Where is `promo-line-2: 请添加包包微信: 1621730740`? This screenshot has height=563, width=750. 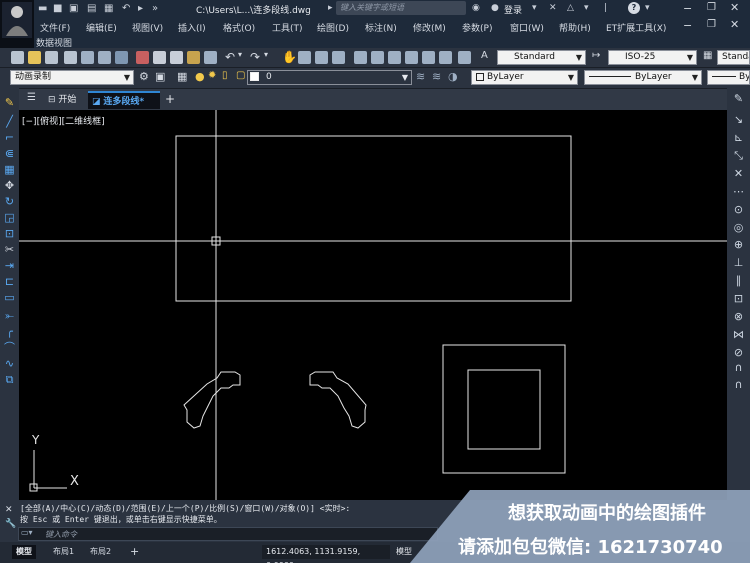 promo-line-2: 请添加包包微信: 1621730740 is located at coordinates (590, 547).